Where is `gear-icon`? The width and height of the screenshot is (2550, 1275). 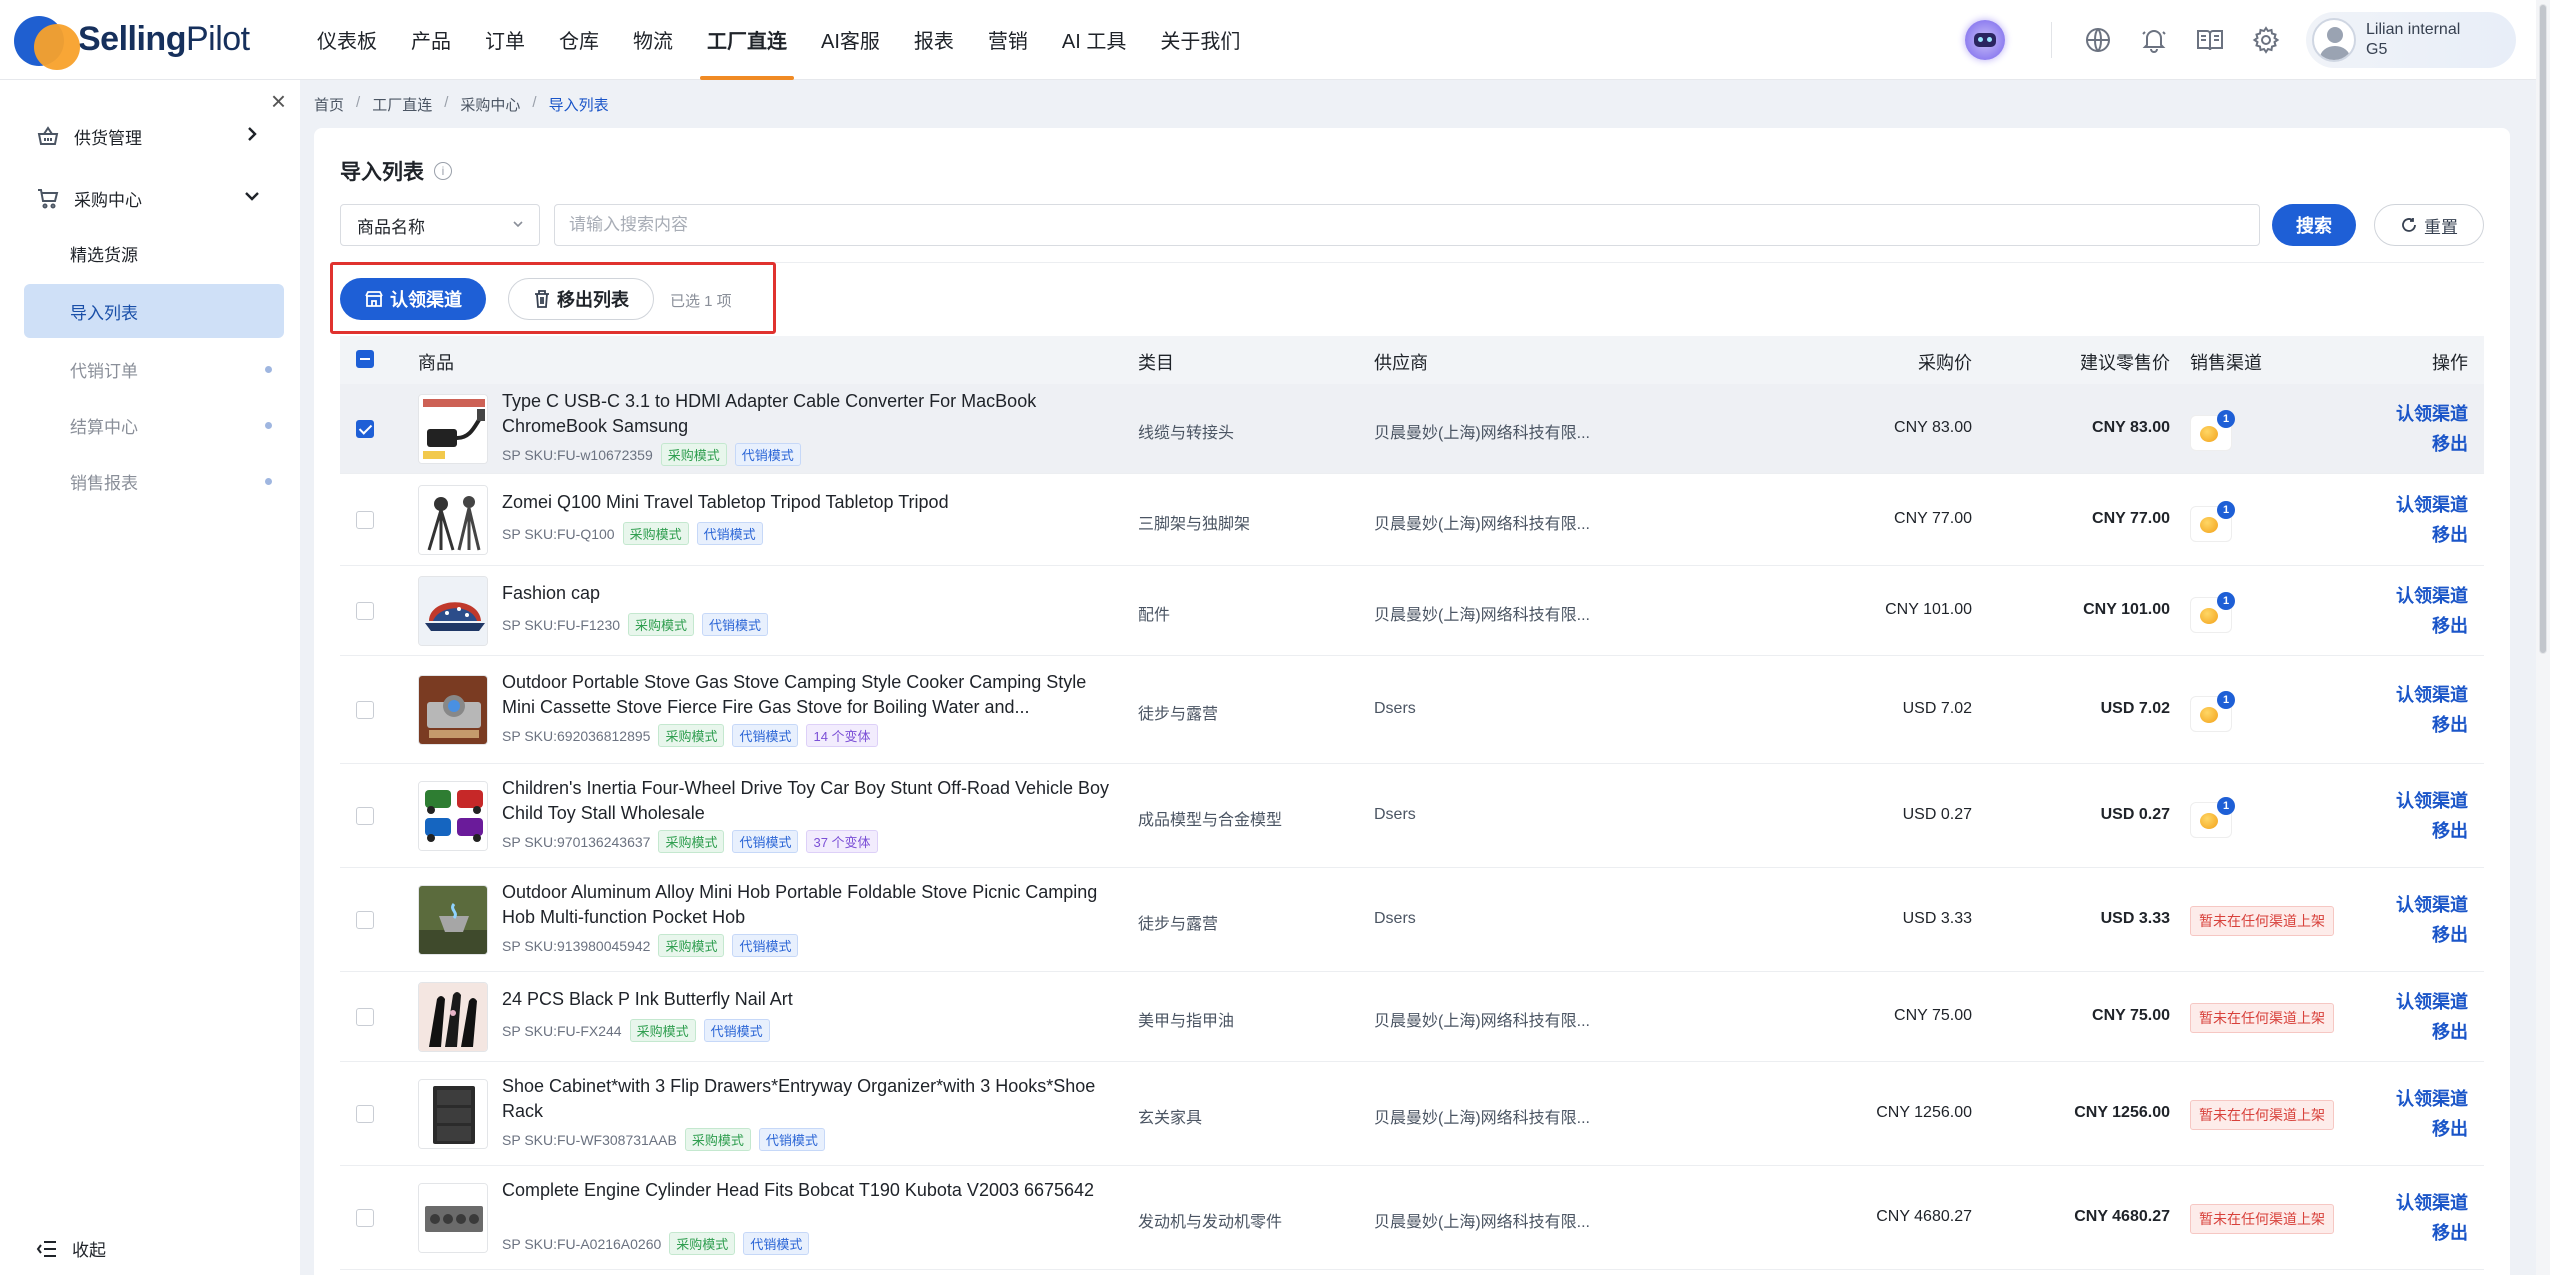 gear-icon is located at coordinates (2266, 40).